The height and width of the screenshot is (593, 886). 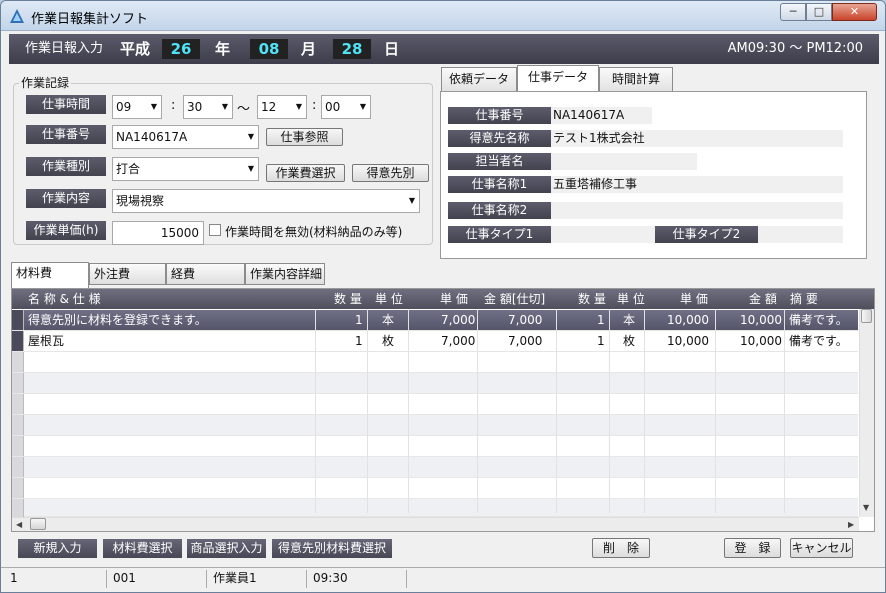 What do you see at coordinates (266, 201) in the screenshot?
I see `content-select: 現場視察 ▼` at bounding box center [266, 201].